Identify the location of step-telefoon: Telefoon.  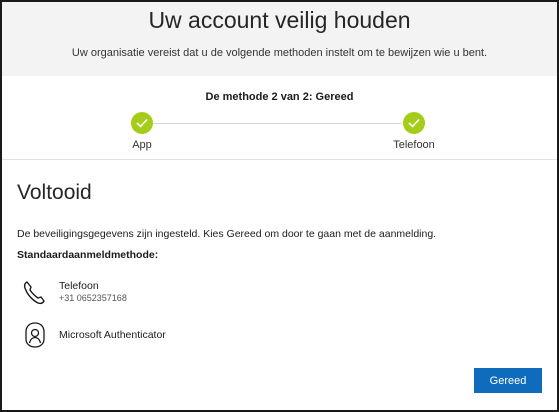
(414, 131).